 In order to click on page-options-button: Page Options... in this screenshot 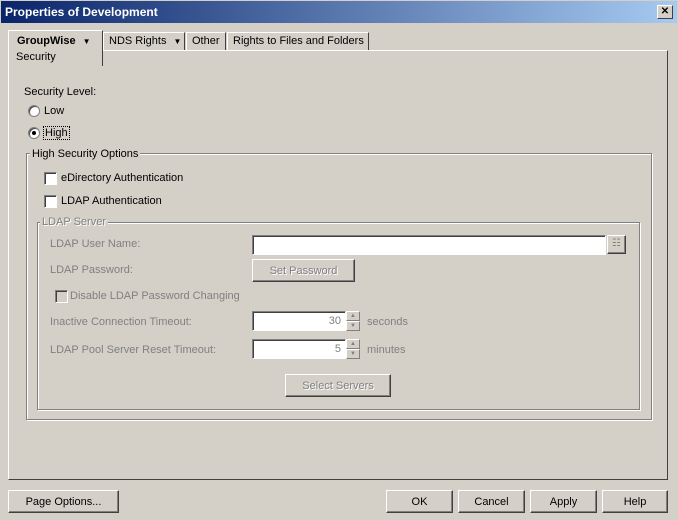, I will do `click(63, 501)`.